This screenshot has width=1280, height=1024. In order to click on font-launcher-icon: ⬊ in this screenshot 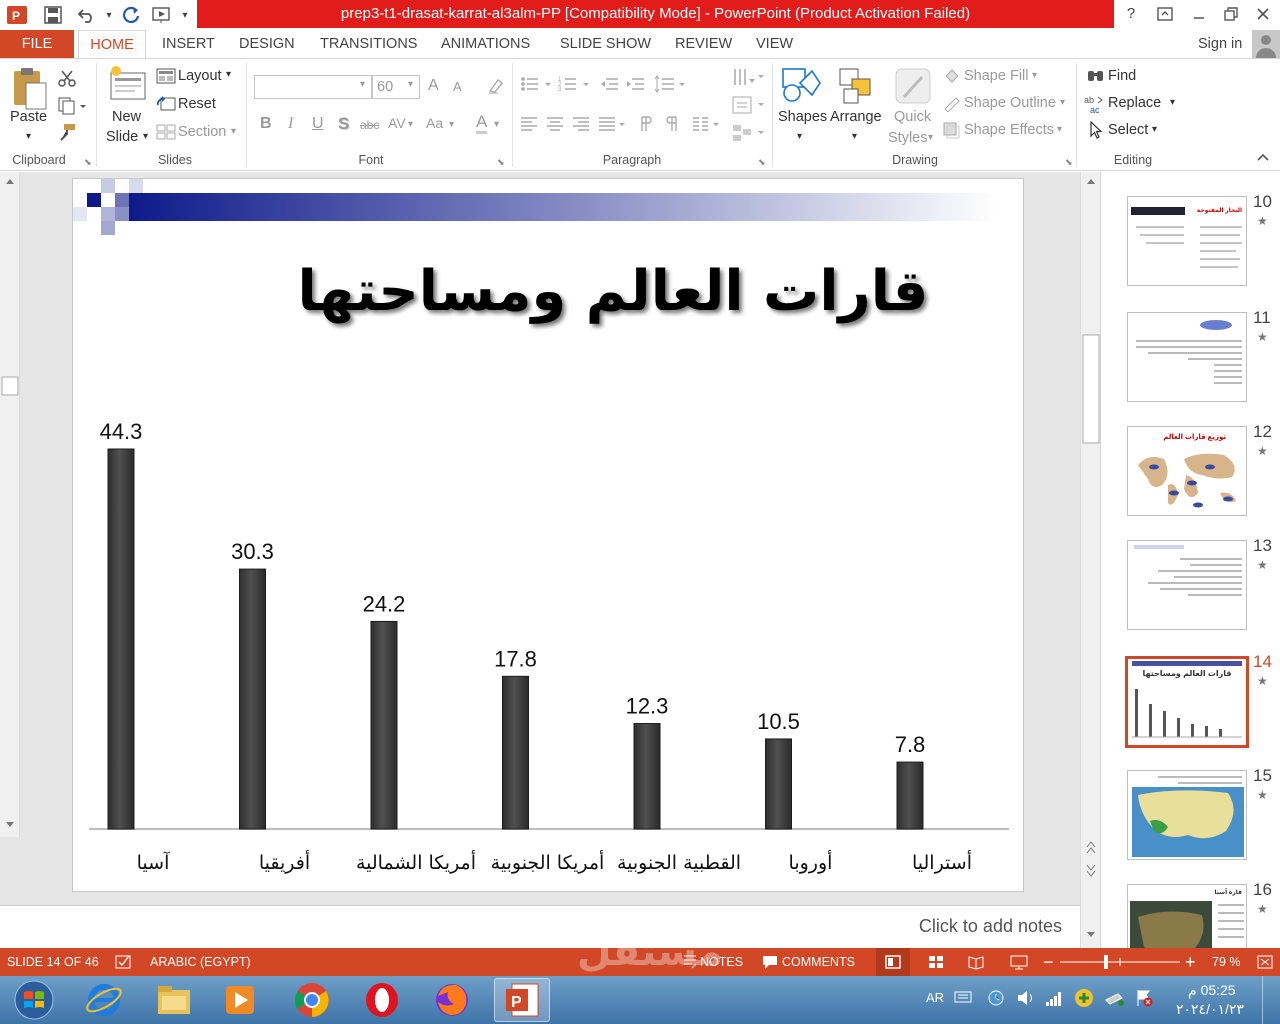, I will do `click(501, 162)`.